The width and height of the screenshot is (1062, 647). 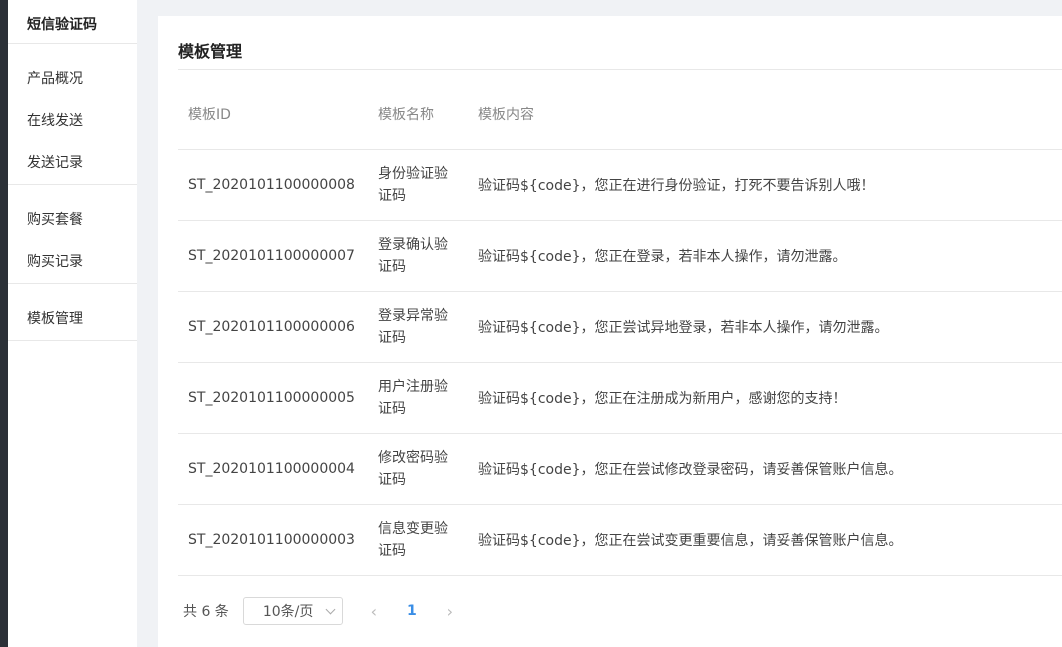 I want to click on column-header-name: 模板名称, so click(x=418, y=114).